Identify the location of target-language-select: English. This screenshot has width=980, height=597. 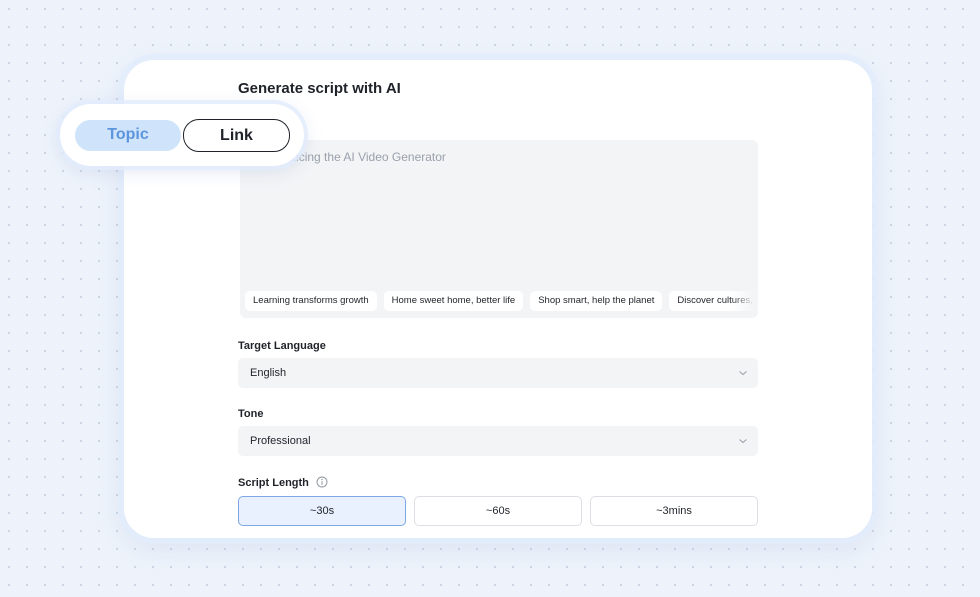
(498, 373).